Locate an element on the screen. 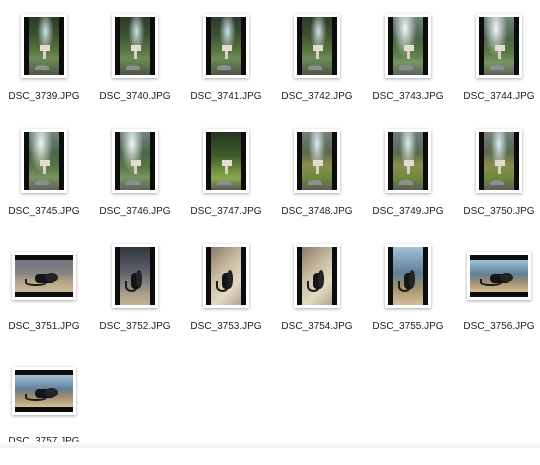 The image size is (540, 465). file-item: DSC_3740.JPG is located at coordinates (135, 62).